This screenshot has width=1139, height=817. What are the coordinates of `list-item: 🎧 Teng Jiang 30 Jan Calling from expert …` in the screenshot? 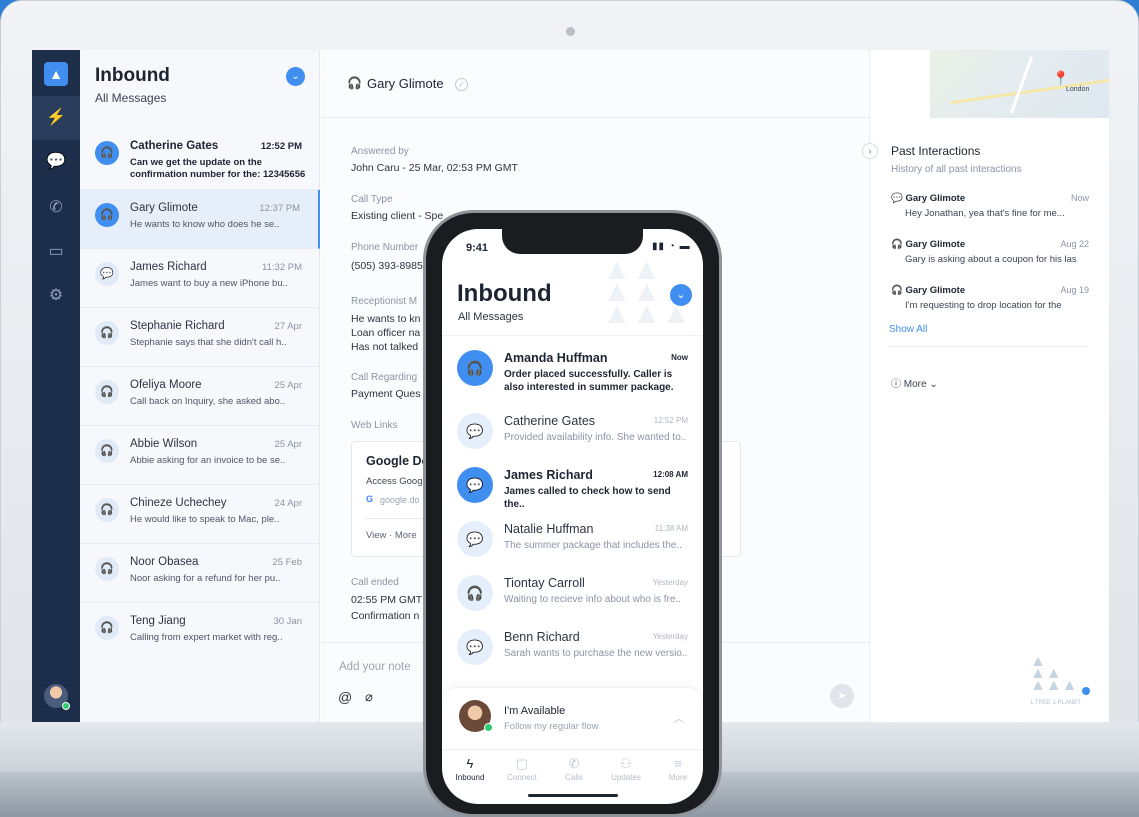 It's located at (200, 632).